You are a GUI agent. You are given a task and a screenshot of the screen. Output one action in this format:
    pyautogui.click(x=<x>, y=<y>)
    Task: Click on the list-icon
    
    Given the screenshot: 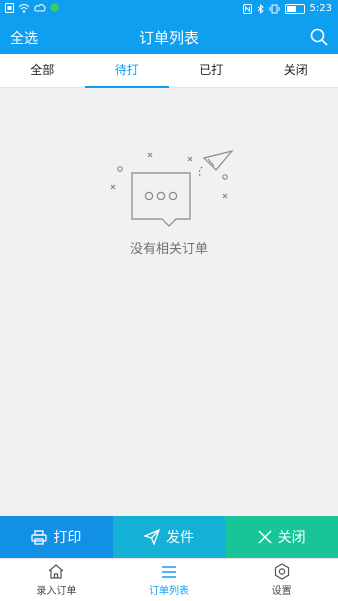 What is the action you would take?
    pyautogui.click(x=169, y=572)
    